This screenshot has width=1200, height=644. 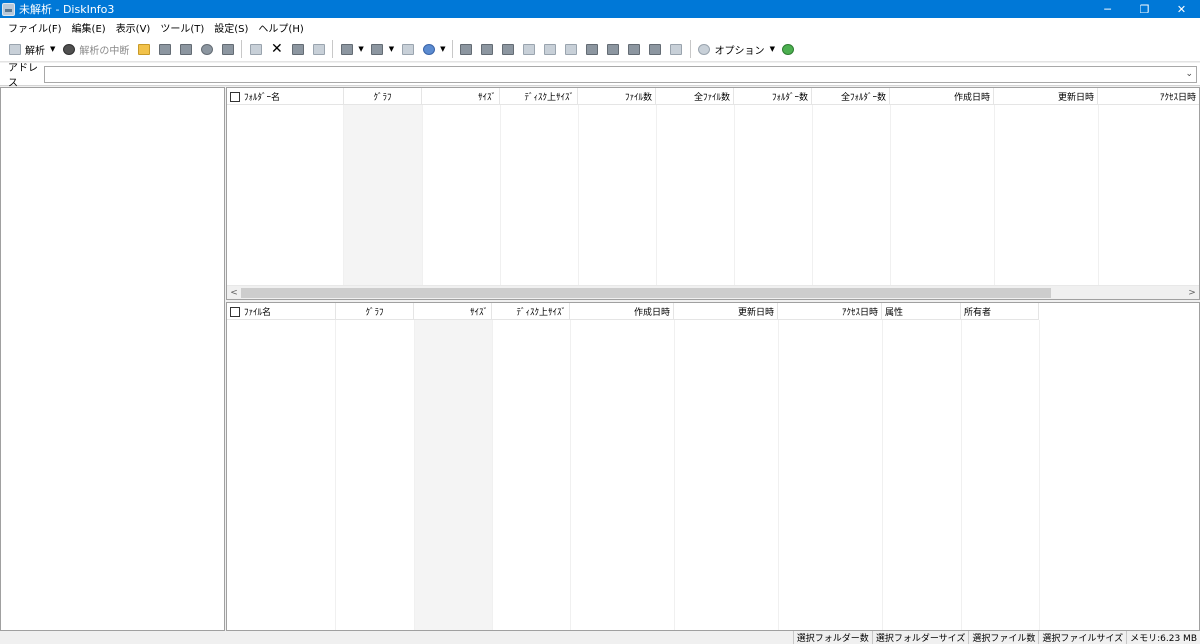 I want to click on copy-icon, so click(x=256, y=49).